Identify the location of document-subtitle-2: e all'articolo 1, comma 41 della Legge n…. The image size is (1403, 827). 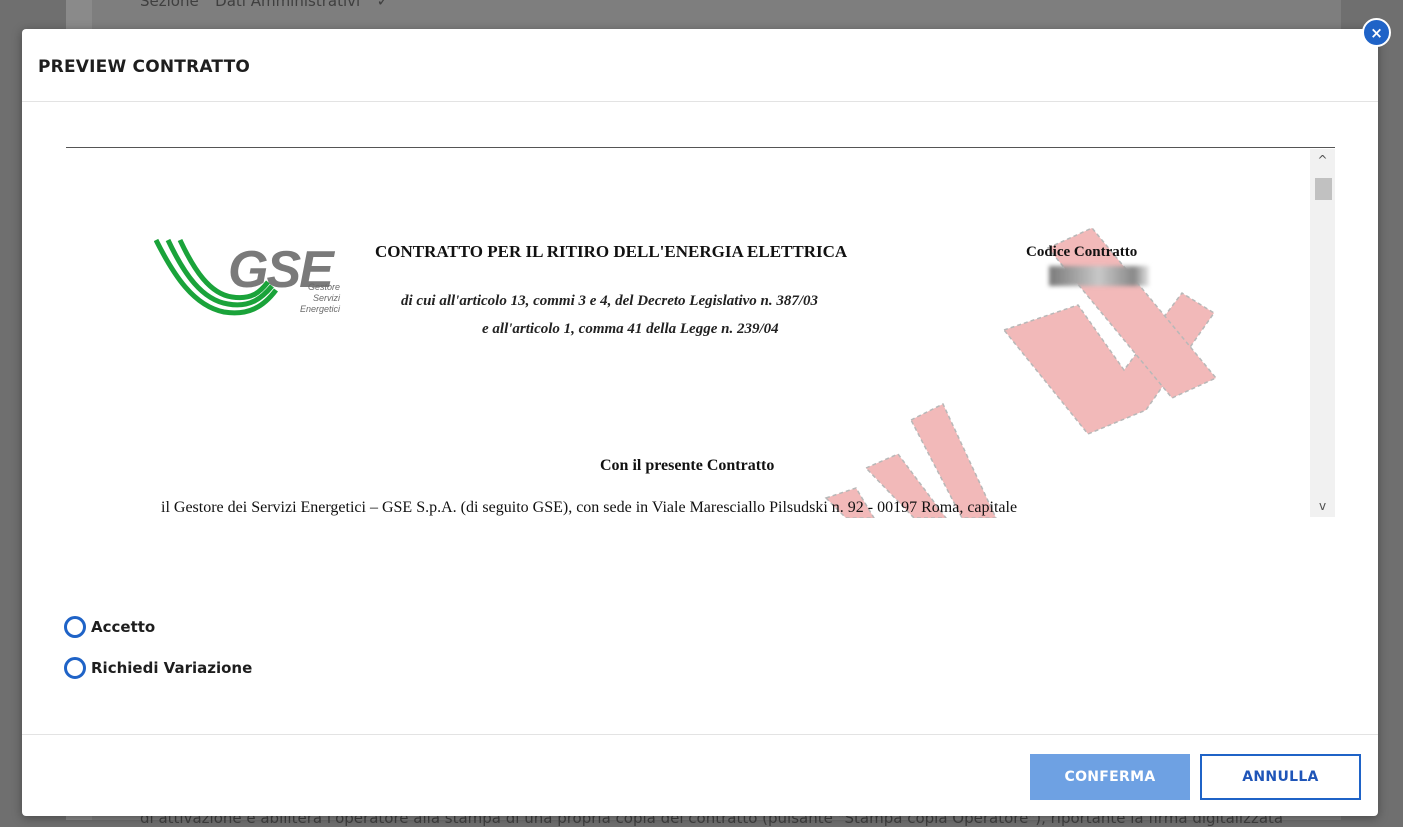
(630, 329).